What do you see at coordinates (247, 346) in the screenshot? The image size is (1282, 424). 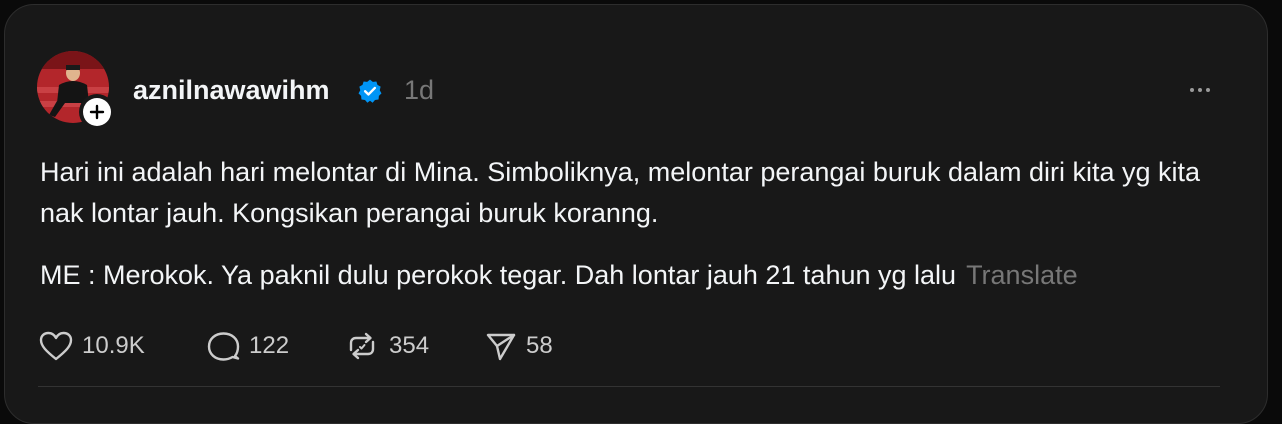 I see `comment-button: 122` at bounding box center [247, 346].